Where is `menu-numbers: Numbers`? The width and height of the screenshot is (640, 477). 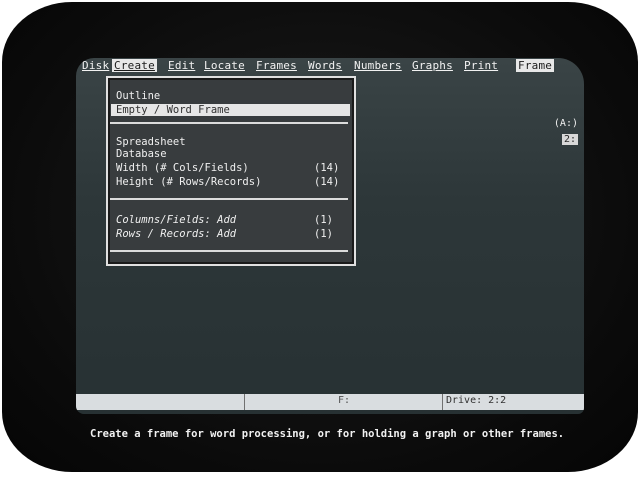 menu-numbers: Numbers is located at coordinates (378, 65).